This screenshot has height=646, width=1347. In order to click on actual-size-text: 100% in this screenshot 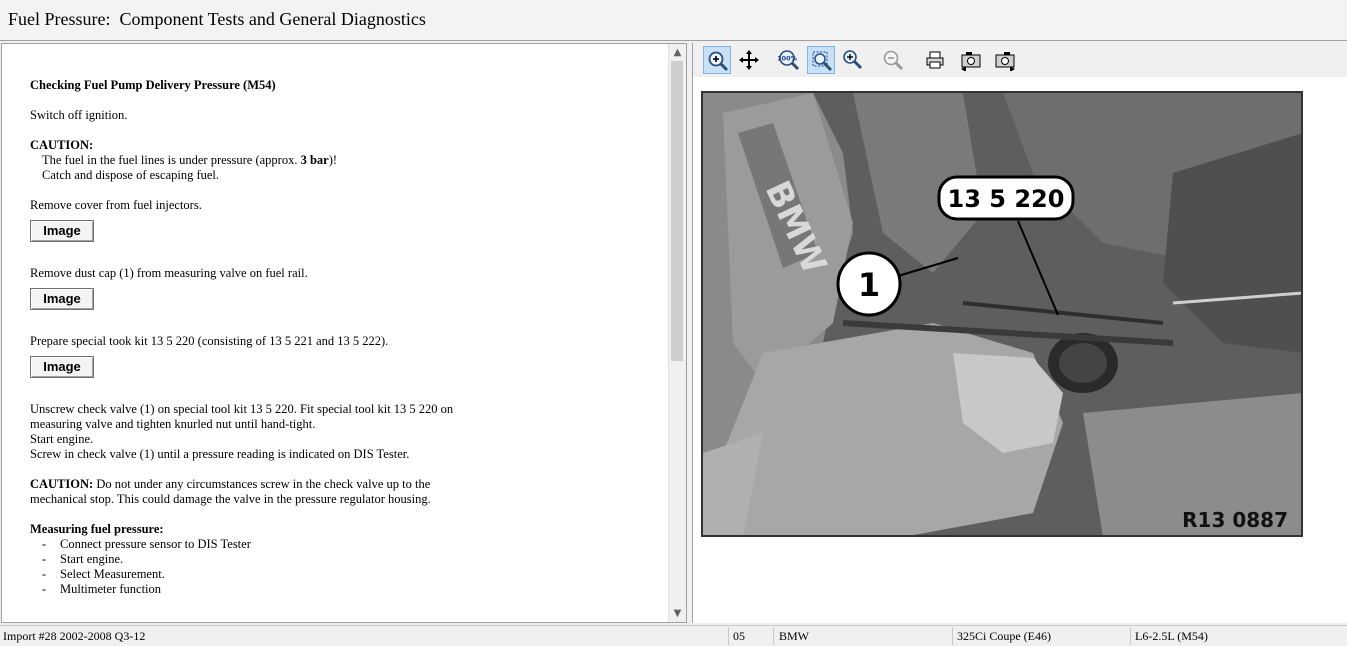, I will do `click(788, 59)`.